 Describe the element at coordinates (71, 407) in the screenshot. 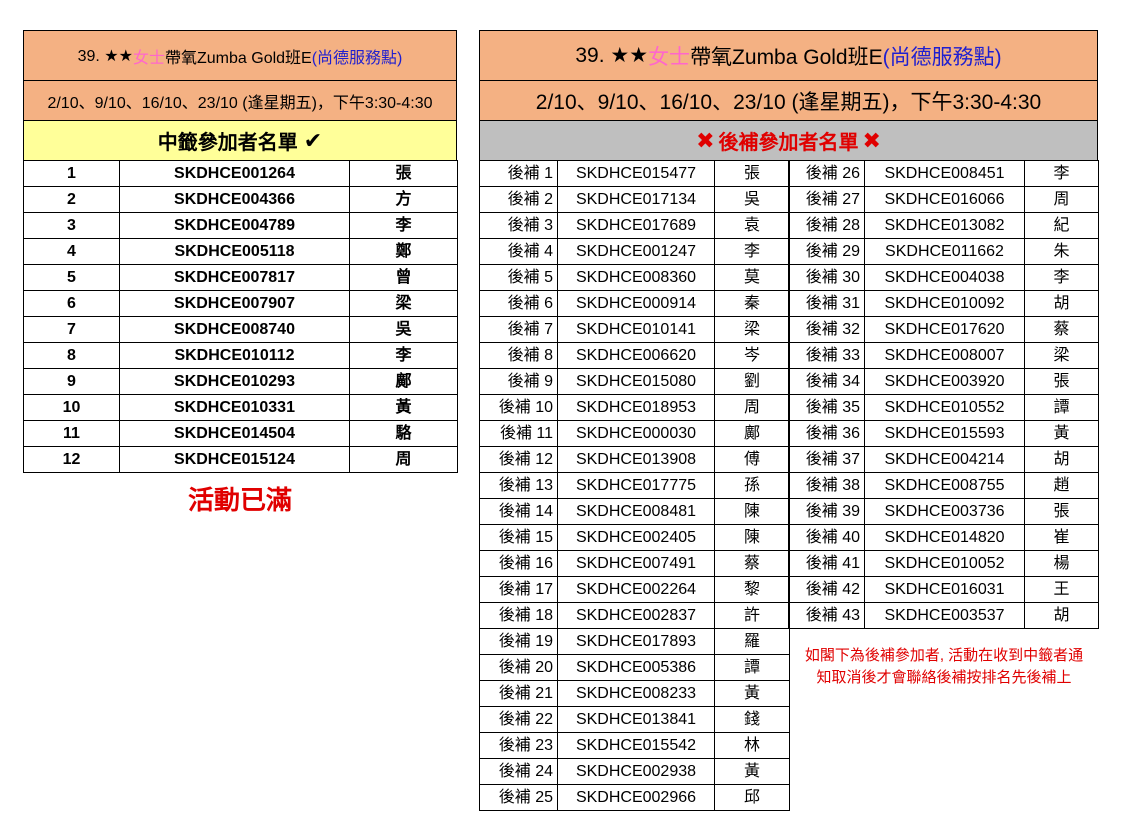

I see `row-number: 10` at that location.